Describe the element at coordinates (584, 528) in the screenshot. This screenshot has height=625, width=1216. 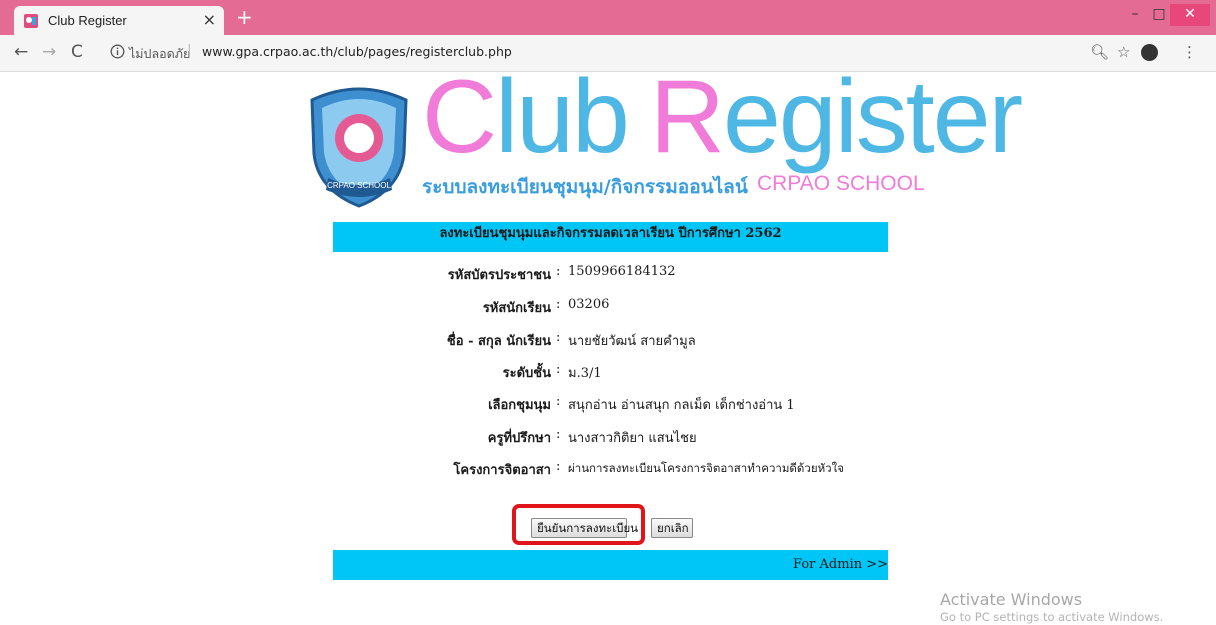
I see `confirm-registration-button: ยืนยันการลงทะเบียน` at that location.